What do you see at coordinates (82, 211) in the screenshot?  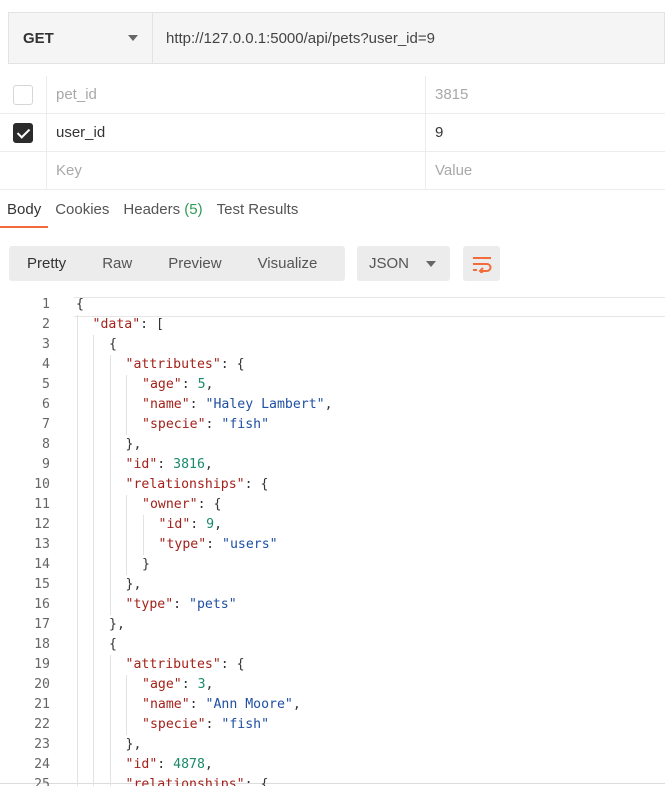 I see `tab-cookies: Cookies` at bounding box center [82, 211].